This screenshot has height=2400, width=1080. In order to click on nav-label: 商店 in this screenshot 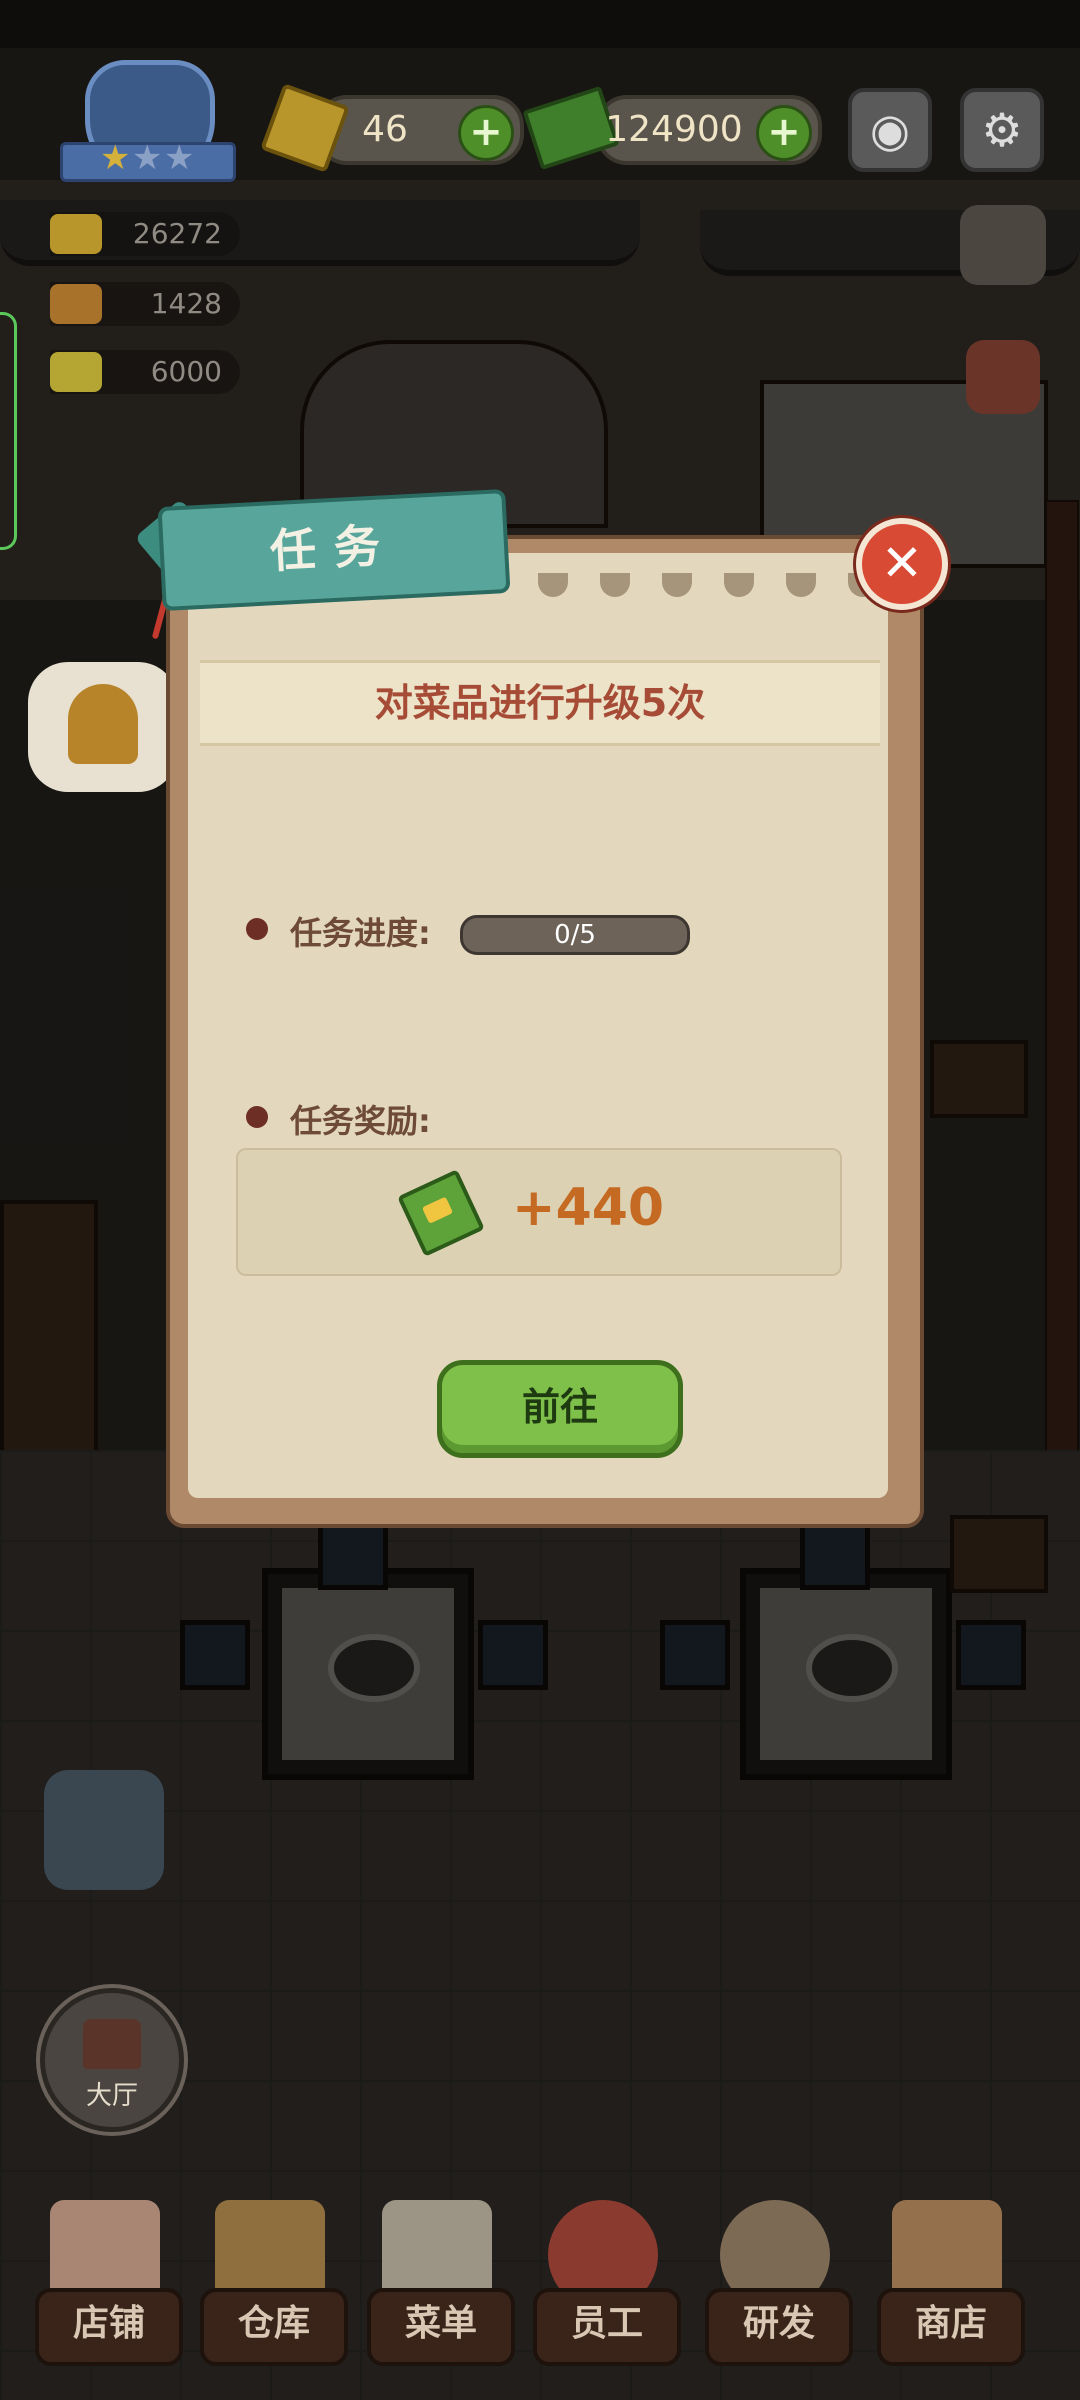, I will do `click(951, 2327)`.